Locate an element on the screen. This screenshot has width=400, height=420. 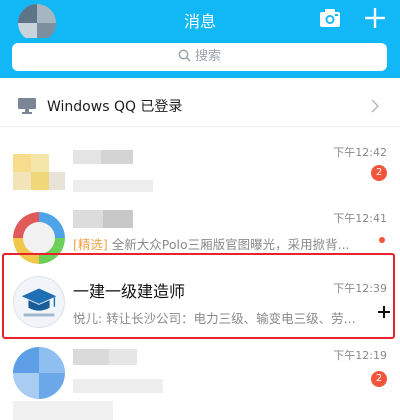
monitor-icon is located at coordinates (27, 106).